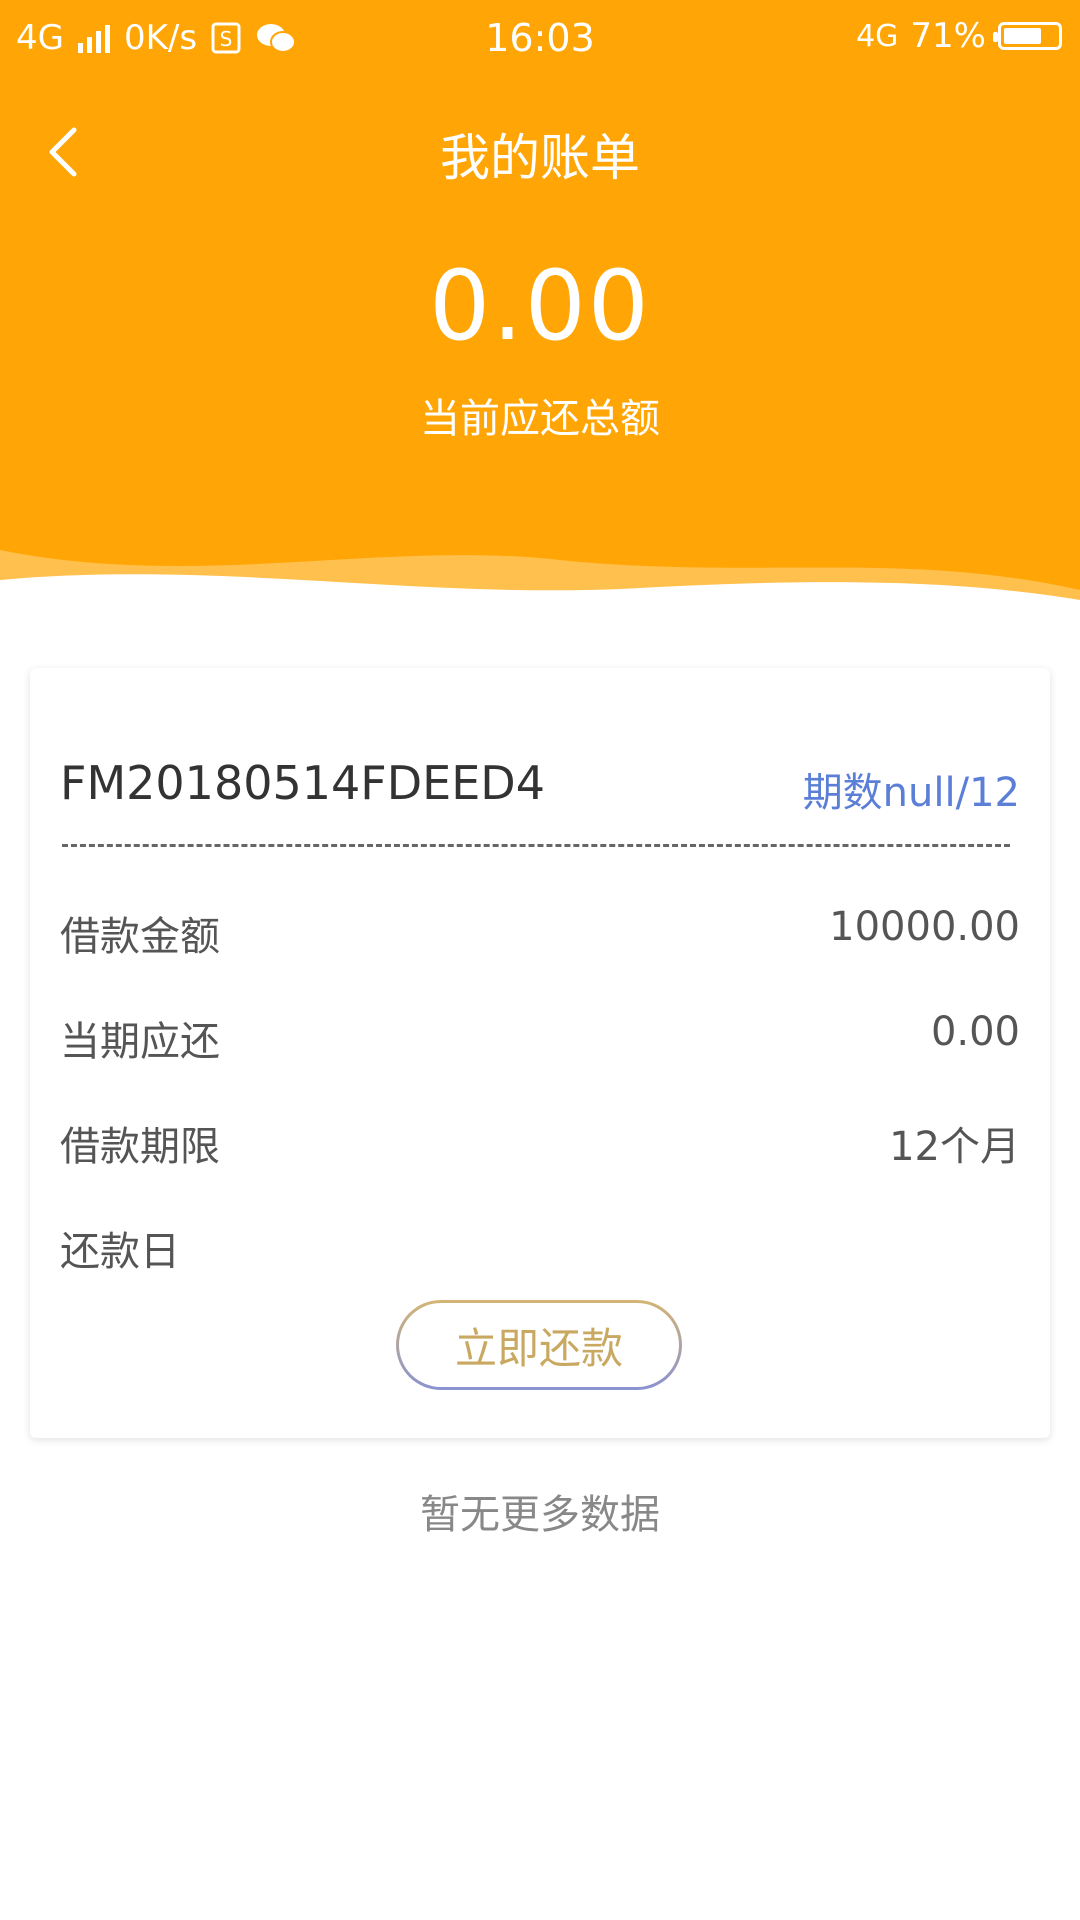 The width and height of the screenshot is (1080, 1920). What do you see at coordinates (540, 306) in the screenshot?
I see `total-amount: 0.00` at bounding box center [540, 306].